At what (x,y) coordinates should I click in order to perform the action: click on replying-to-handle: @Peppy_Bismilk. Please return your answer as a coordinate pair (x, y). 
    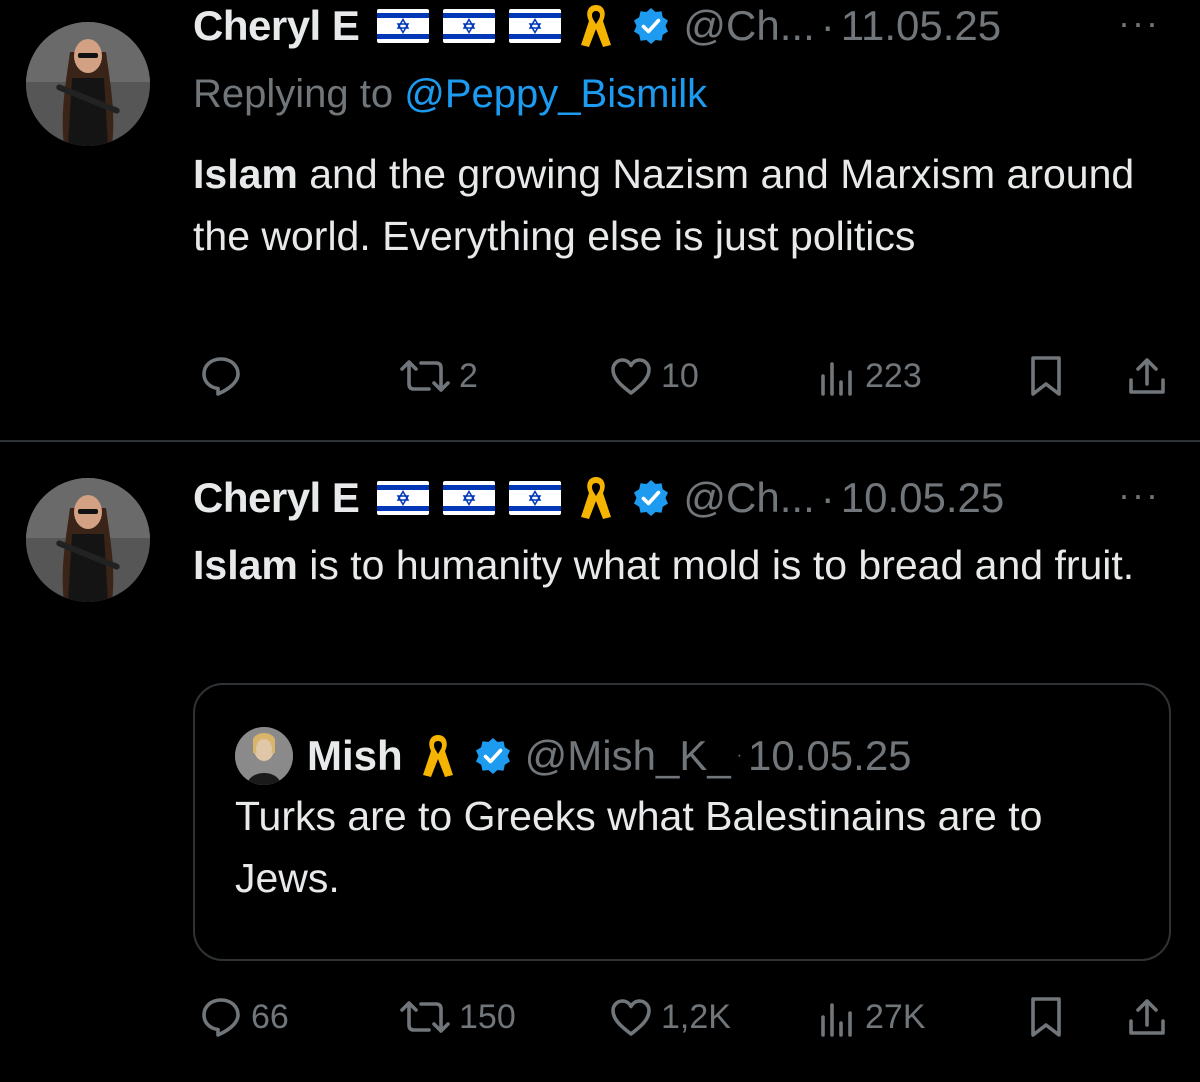
    Looking at the image, I should click on (555, 94).